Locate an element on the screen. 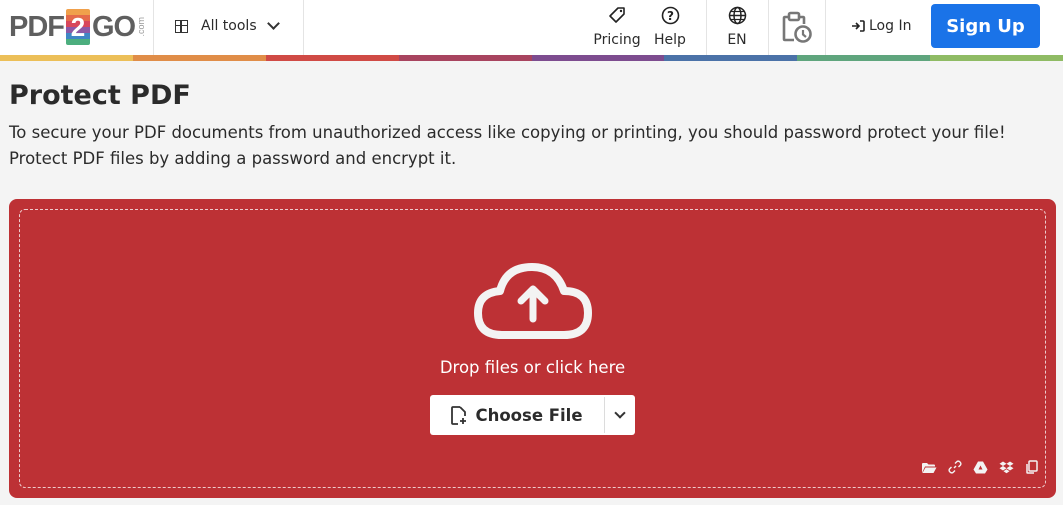  file-add-icon is located at coordinates (459, 415).